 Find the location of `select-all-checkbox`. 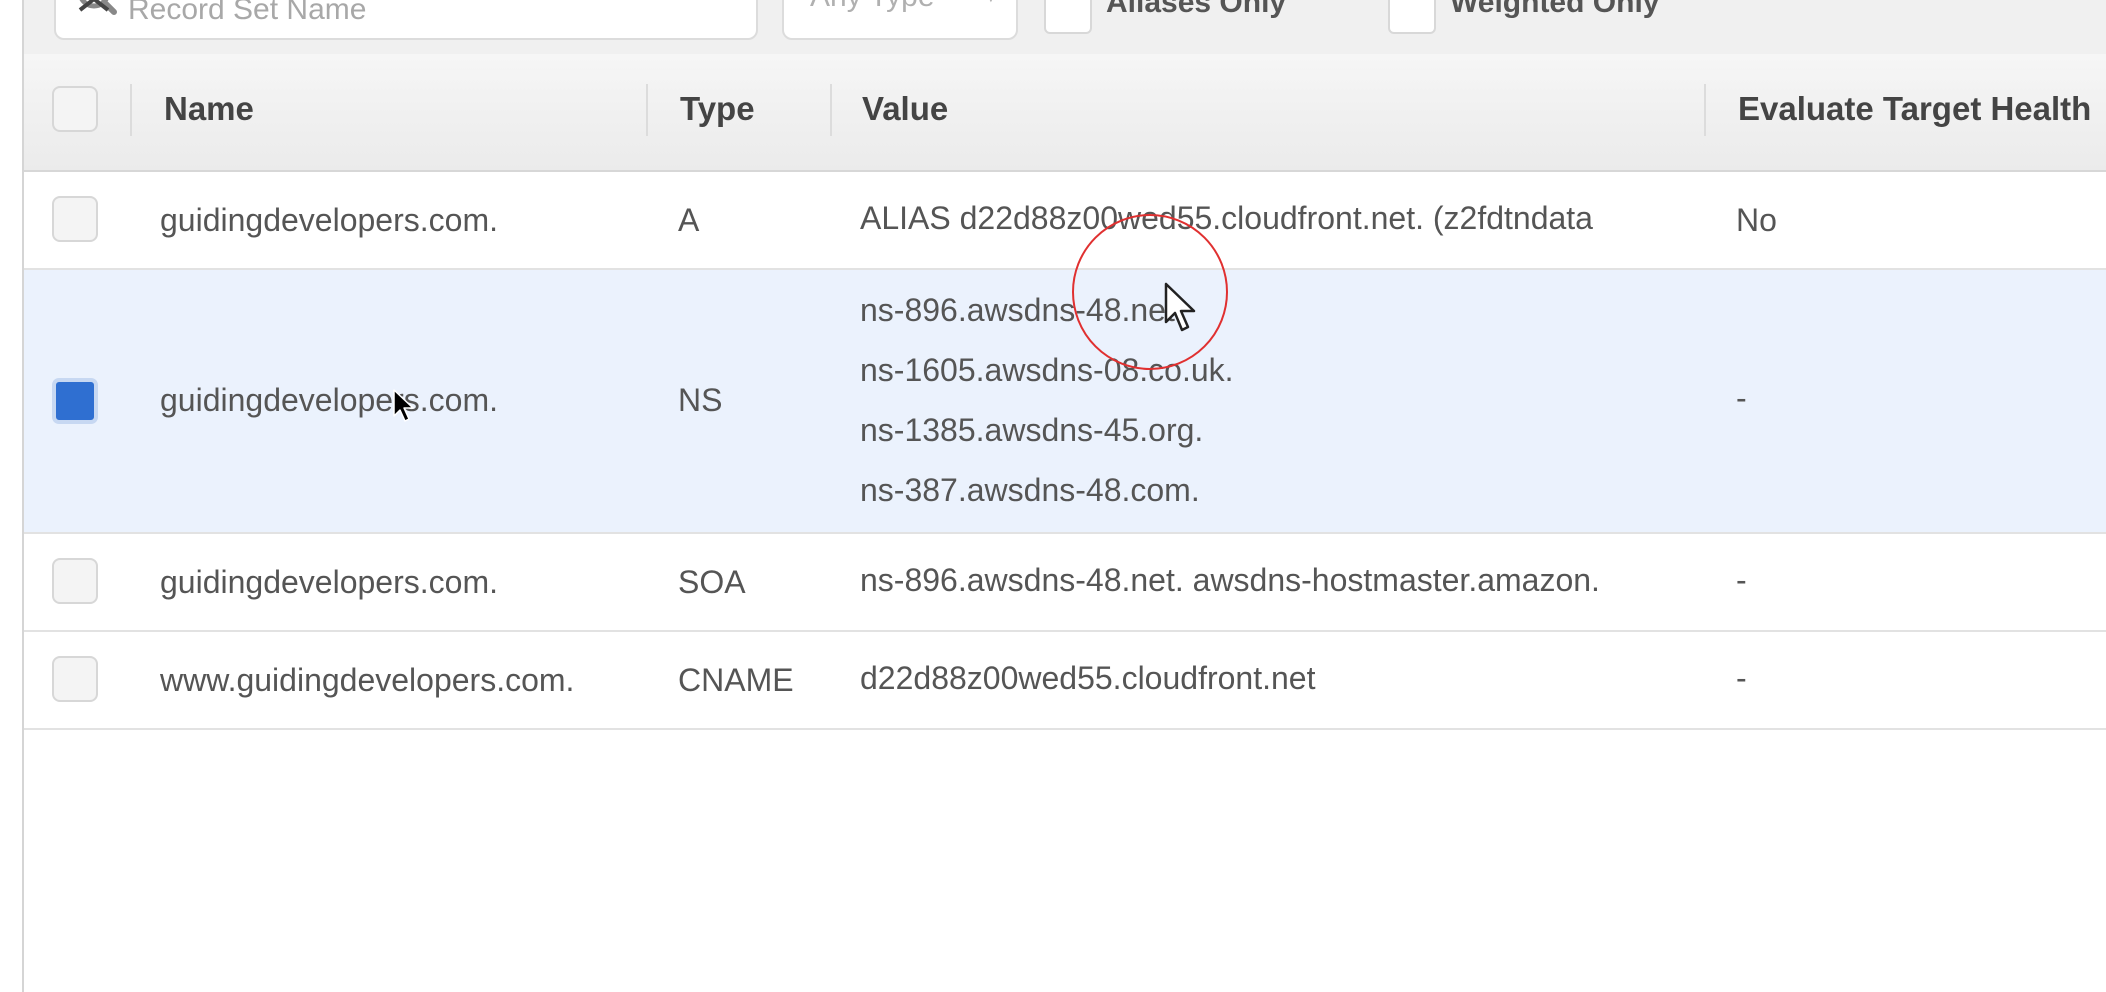

select-all-checkbox is located at coordinates (75, 109).